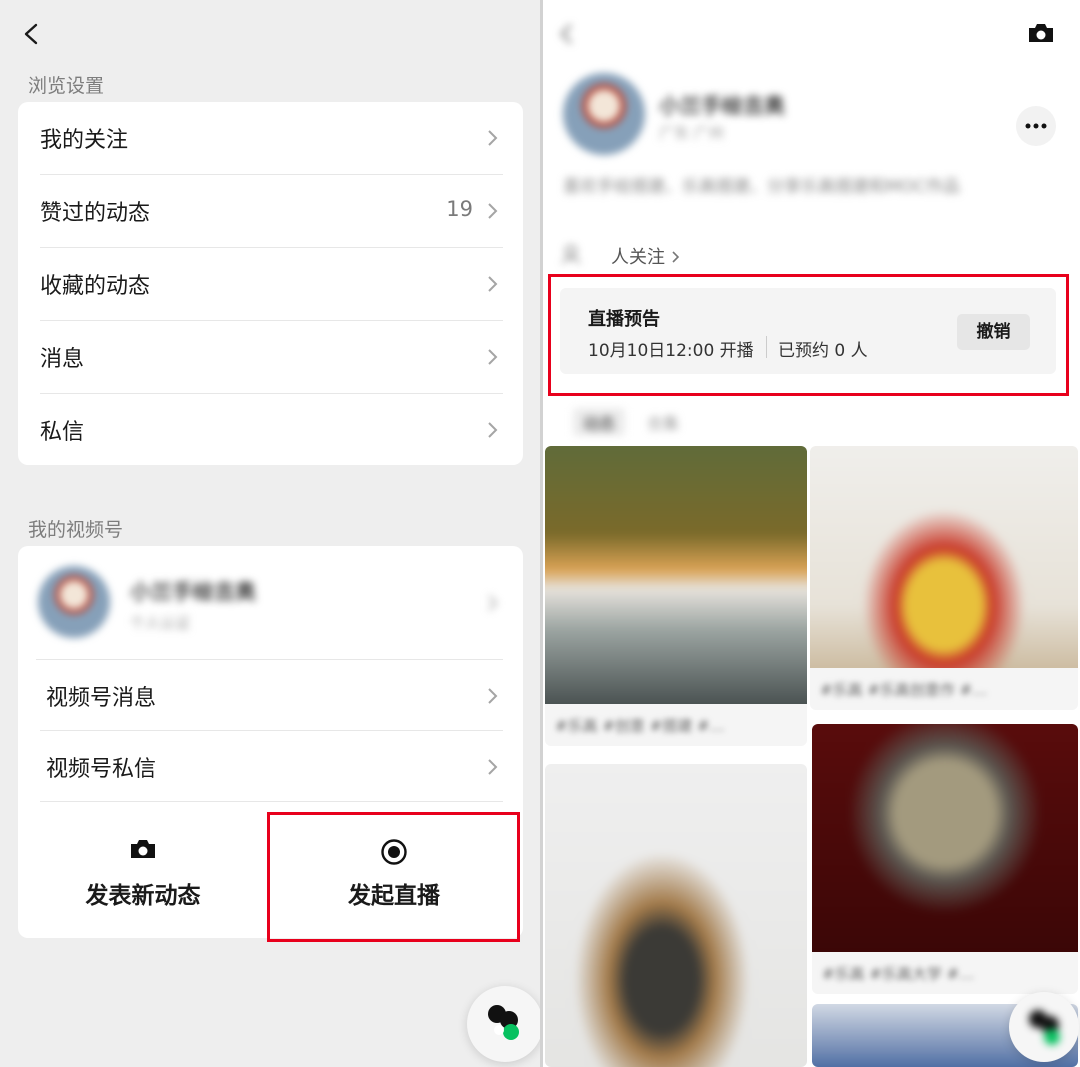 This screenshot has width=1080, height=1067. Describe the element at coordinates (76, 530) in the screenshot. I see `my-channel-title: 我的视频号` at that location.